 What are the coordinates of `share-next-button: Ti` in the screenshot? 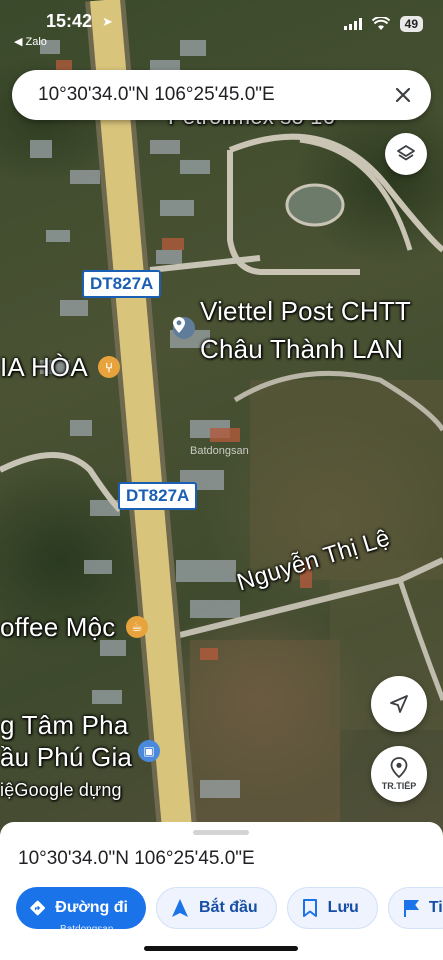 It's located at (415, 908).